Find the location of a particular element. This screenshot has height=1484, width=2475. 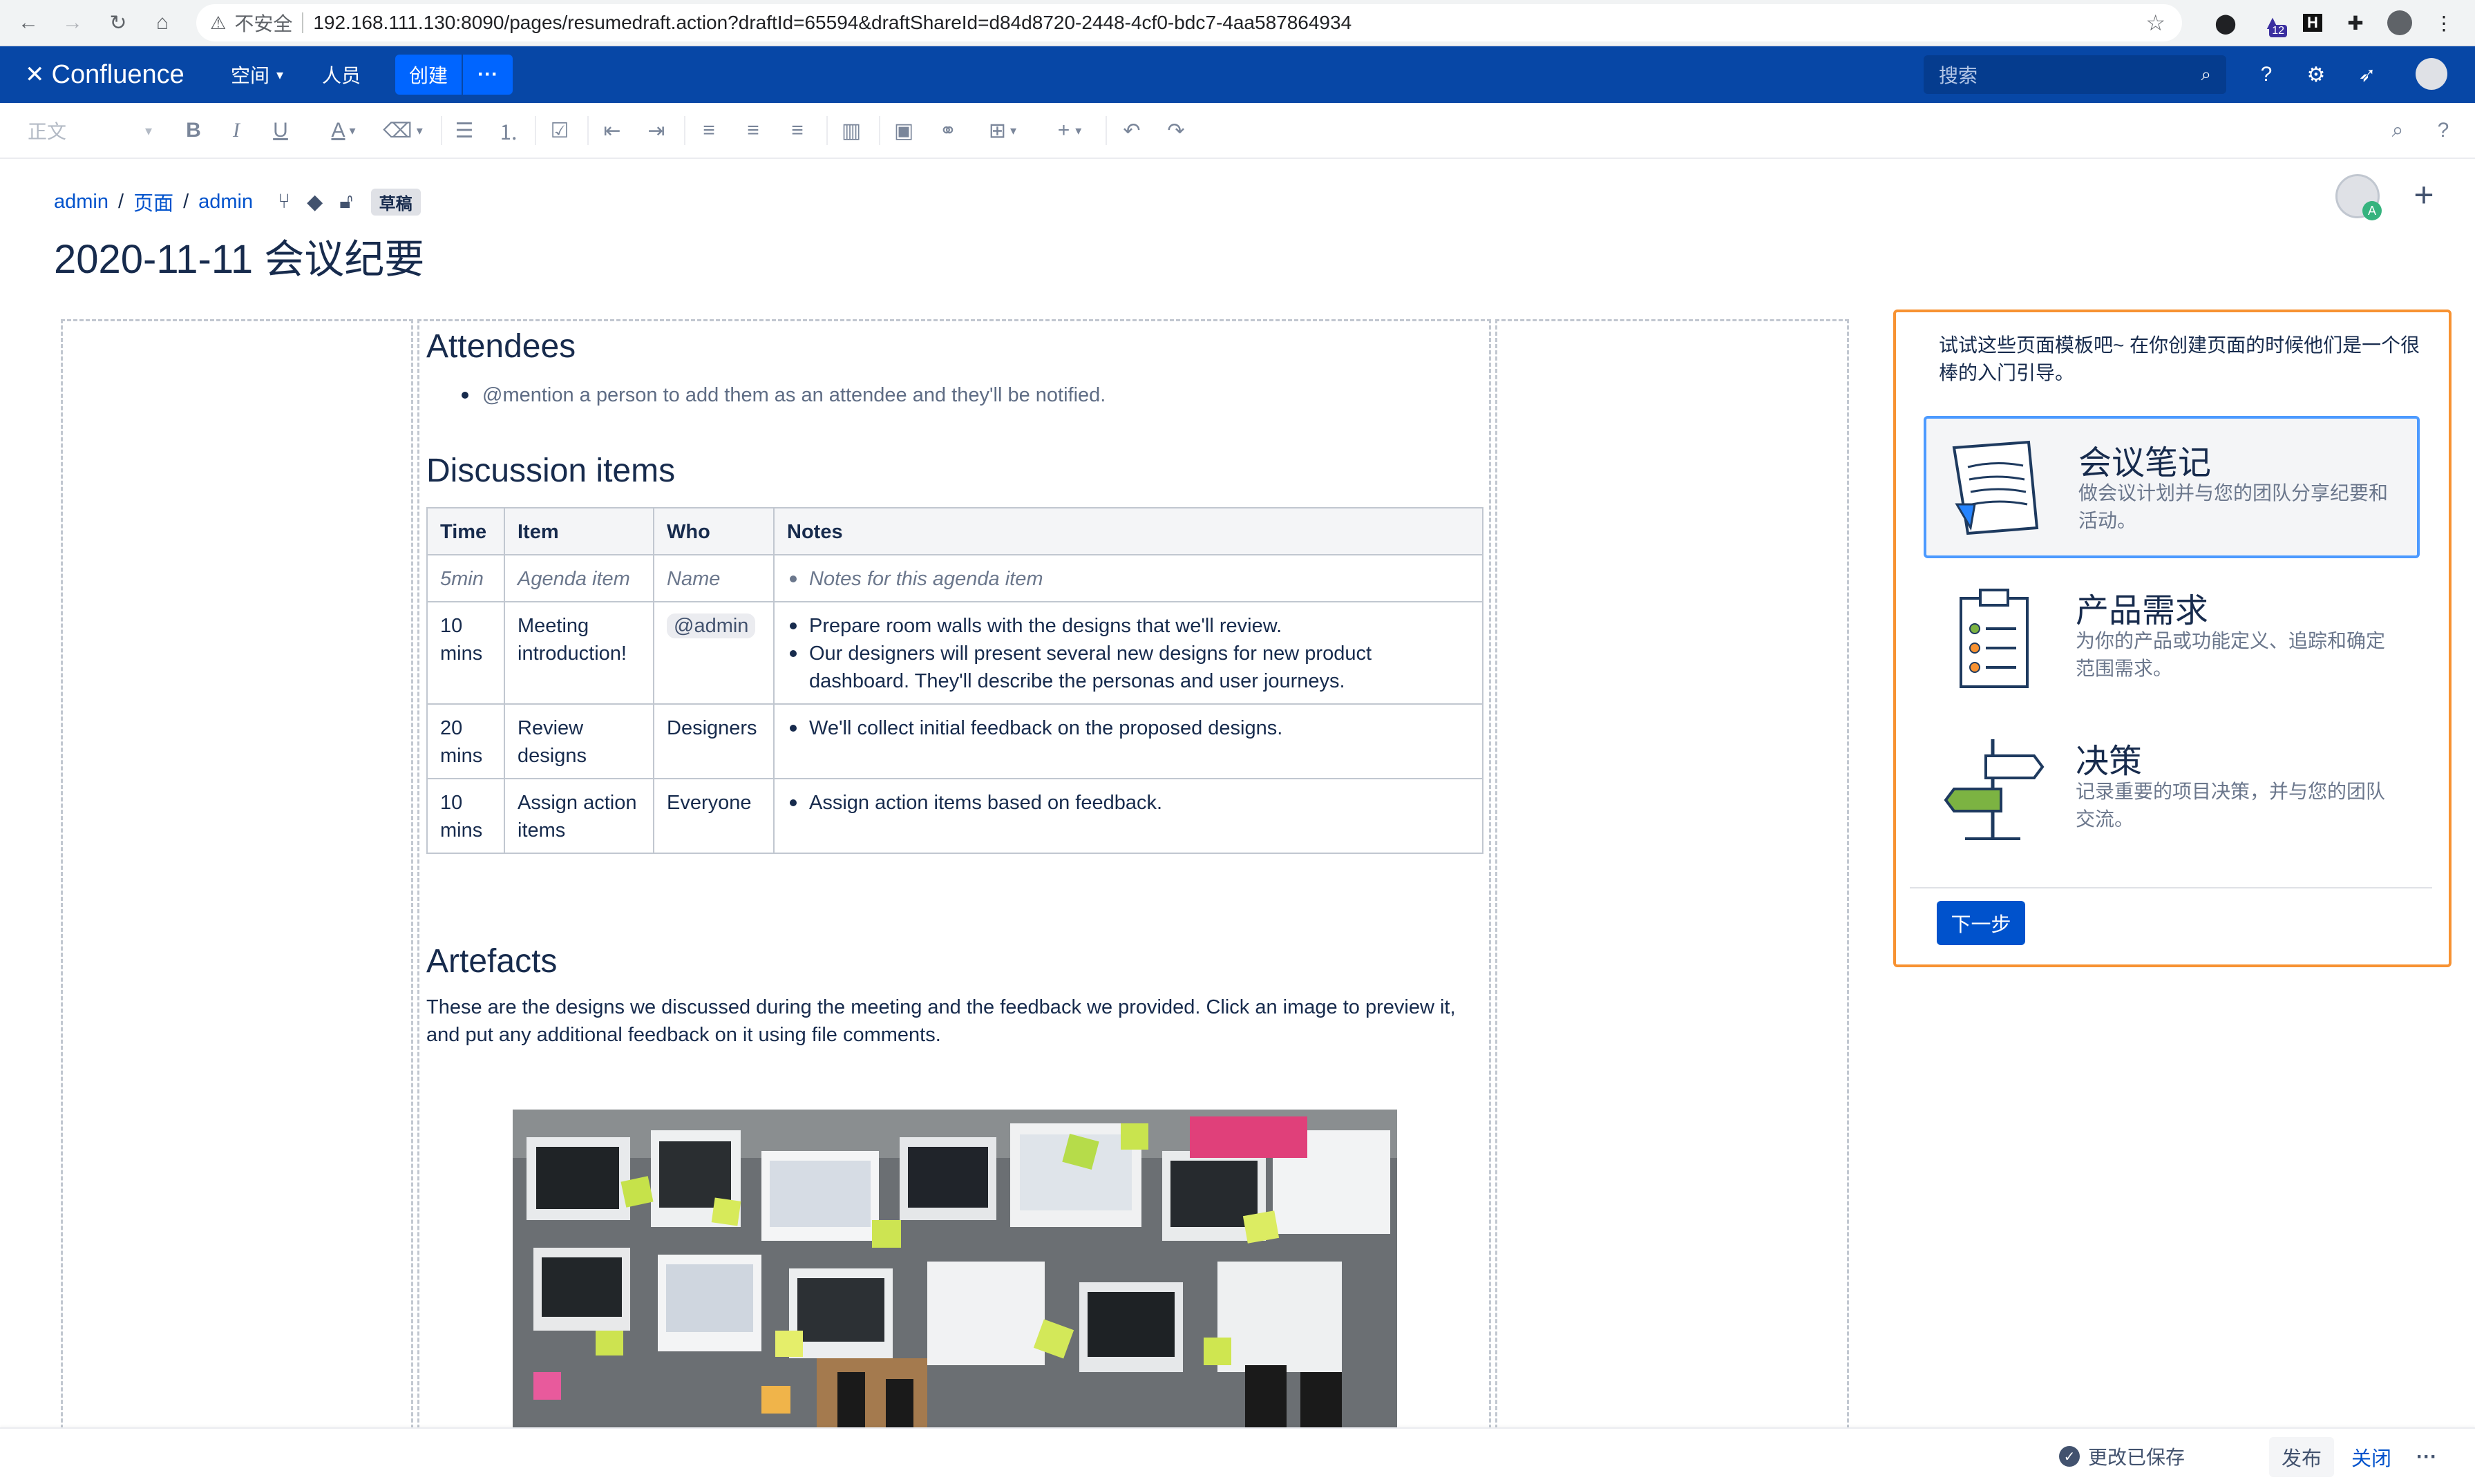

search-input: 搜索 ⌕ is located at coordinates (2075, 74).